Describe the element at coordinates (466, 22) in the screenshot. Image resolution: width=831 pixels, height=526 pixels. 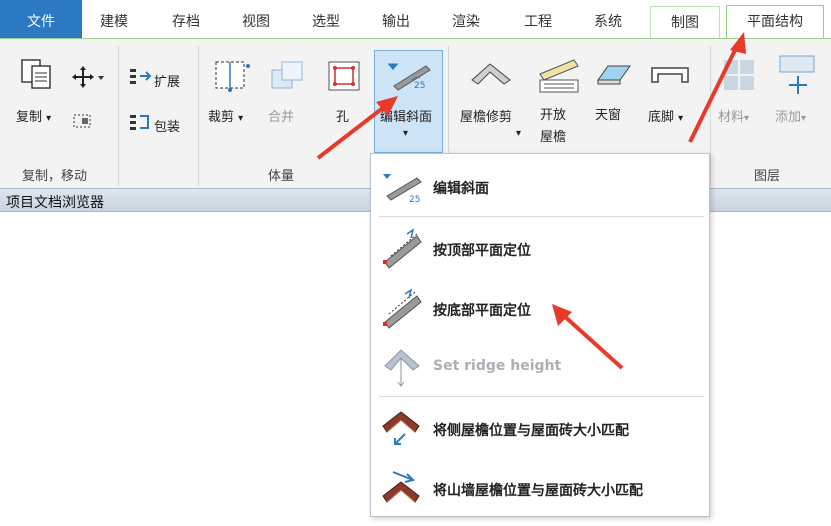
I see `tab-render: 渲染` at that location.